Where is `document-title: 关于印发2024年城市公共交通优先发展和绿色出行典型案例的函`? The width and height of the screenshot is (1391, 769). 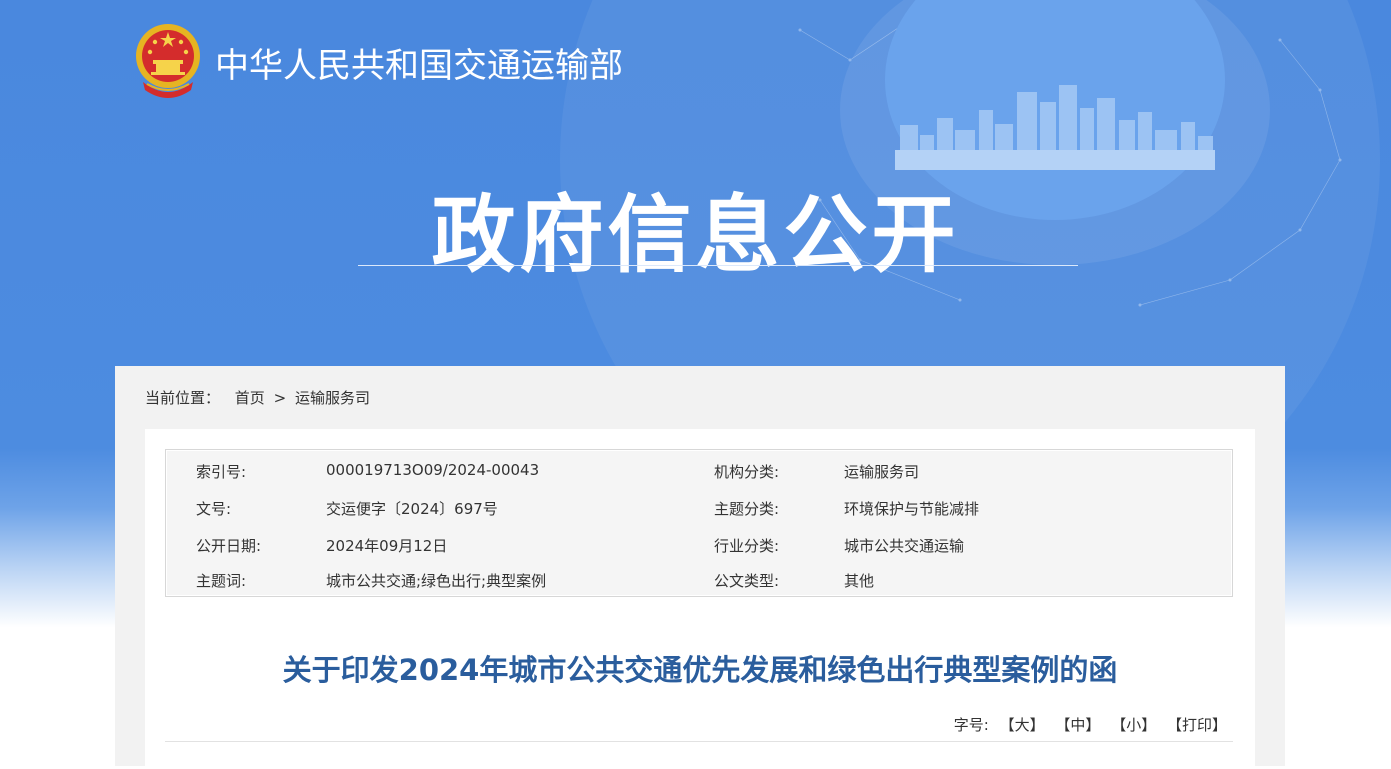
document-title: 关于印发2024年城市公共交通优先发展和绿色出行典型案例的函 is located at coordinates (700, 670).